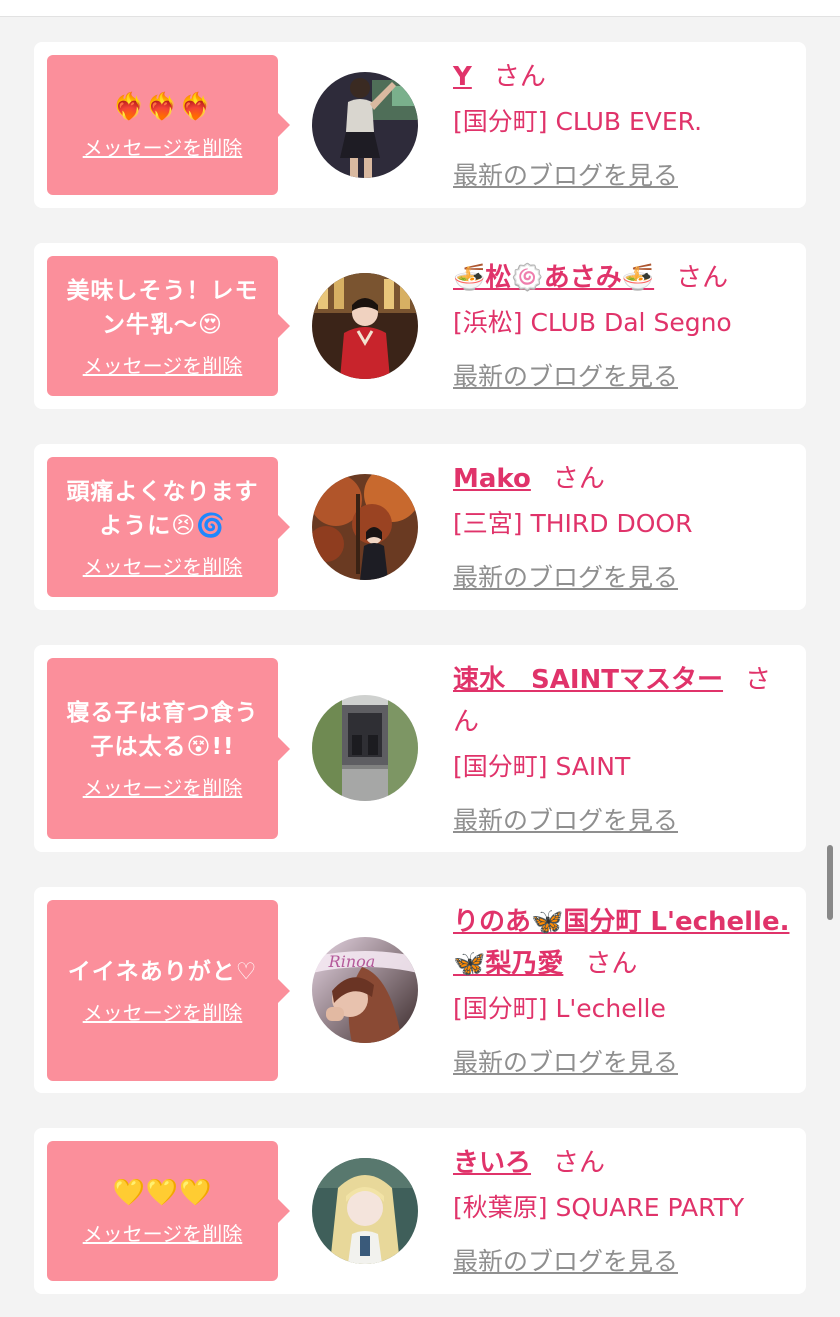  I want to click on avatar-photo-kimono, so click(365, 326).